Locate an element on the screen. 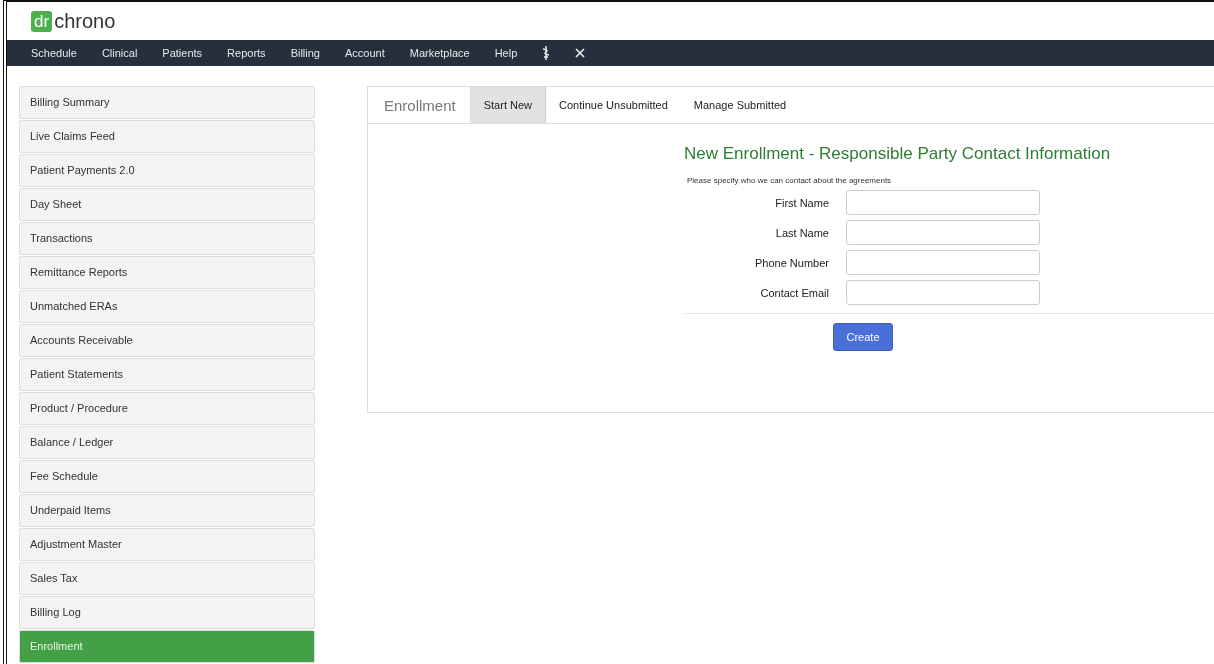 Image resolution: width=1214 pixels, height=664 pixels. sidebar-item: Fee Schedule is located at coordinates (167, 476).